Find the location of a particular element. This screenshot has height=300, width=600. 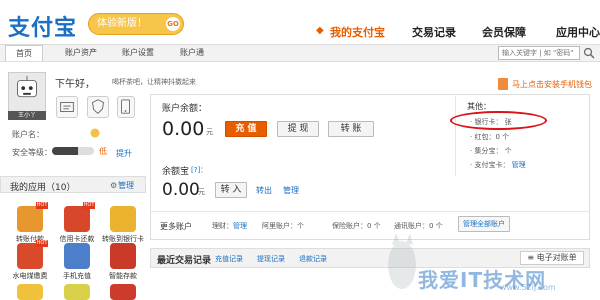

wealth-label: 理财： is located at coordinates (222, 226).